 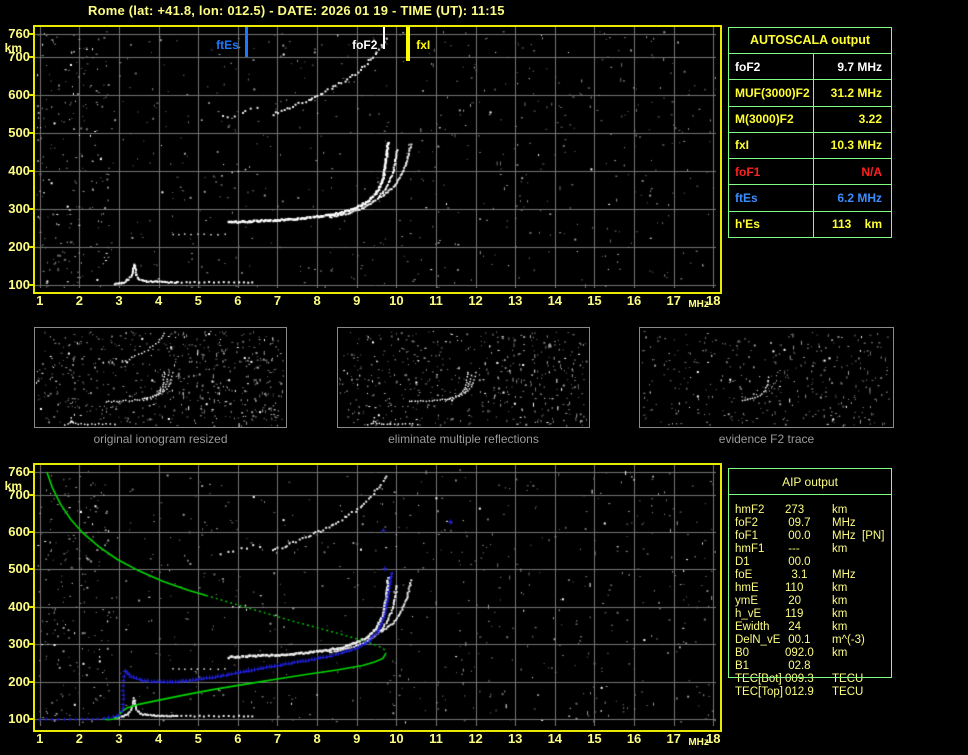 I want to click on table-column-divider, so click(x=813, y=145).